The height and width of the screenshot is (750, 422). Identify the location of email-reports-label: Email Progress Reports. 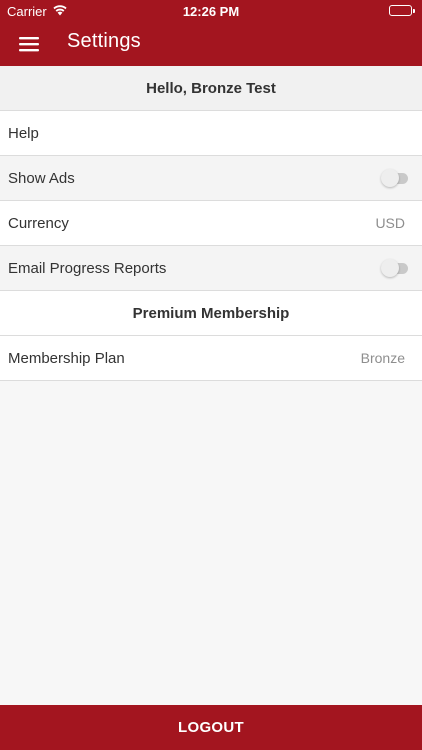
(87, 268).